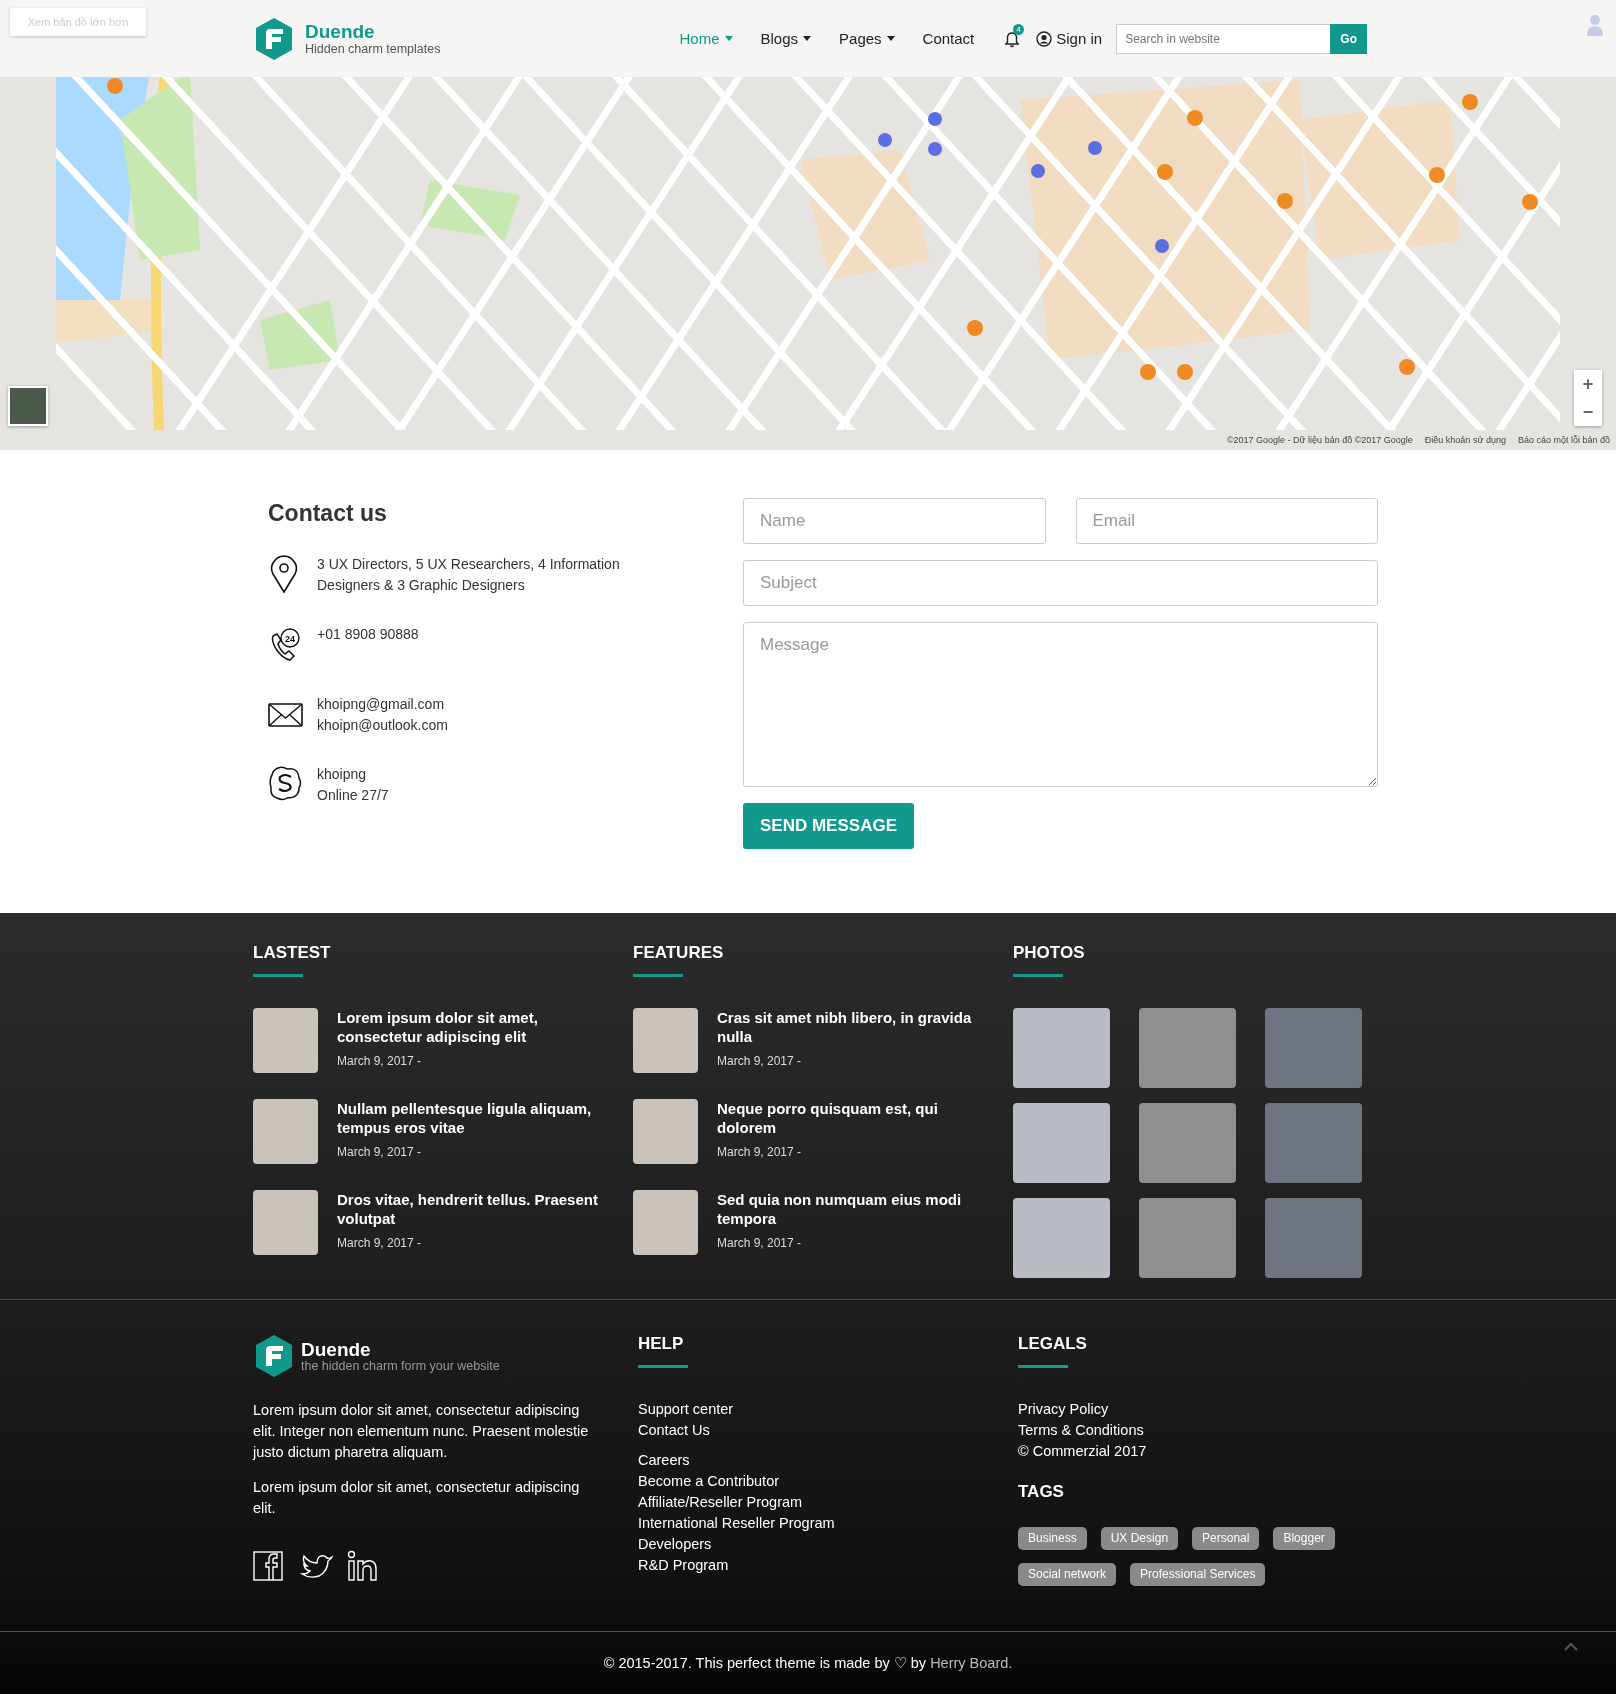 Image resolution: width=1616 pixels, height=1694 pixels. Describe the element at coordinates (472, 1209) in the screenshot. I see `post-title: Dros vitae, hendrerit tellus. Praesent volutpat` at that location.